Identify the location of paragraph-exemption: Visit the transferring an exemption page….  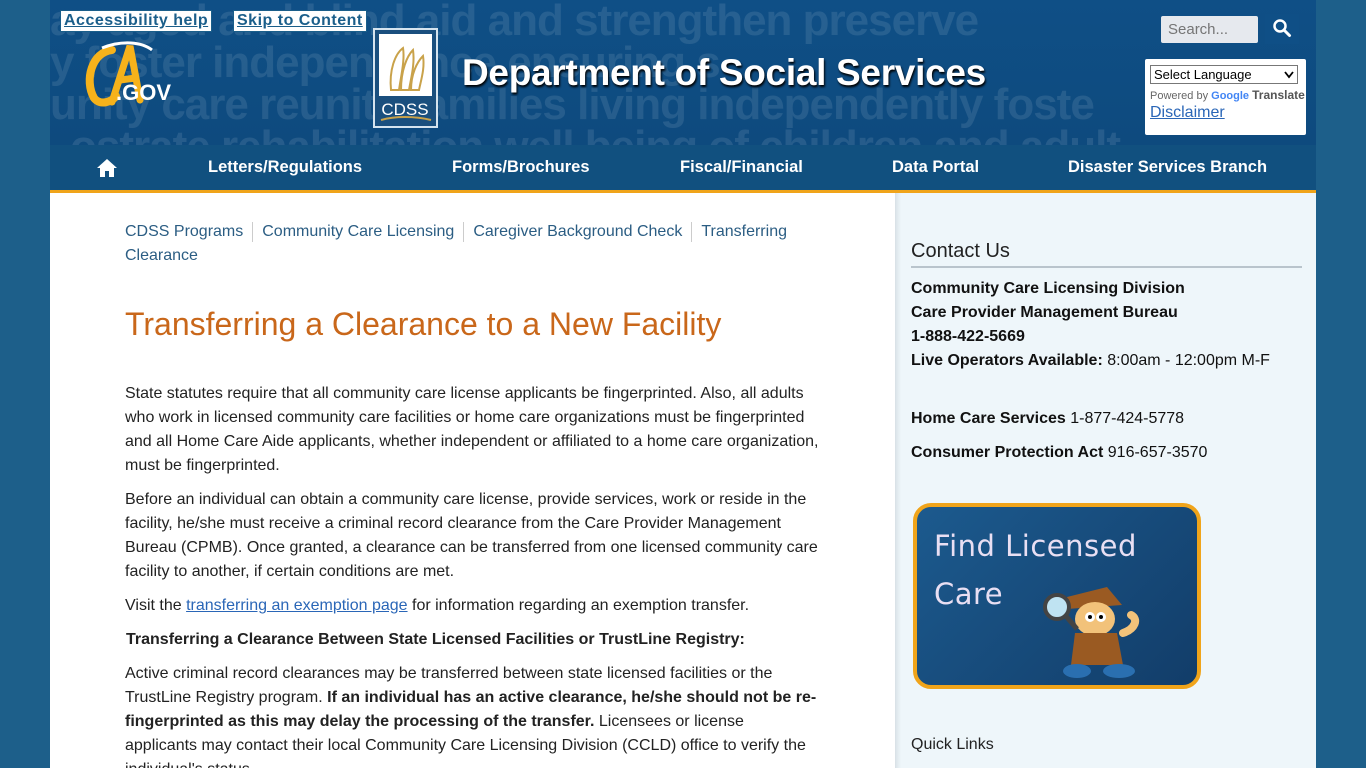
(472, 606).